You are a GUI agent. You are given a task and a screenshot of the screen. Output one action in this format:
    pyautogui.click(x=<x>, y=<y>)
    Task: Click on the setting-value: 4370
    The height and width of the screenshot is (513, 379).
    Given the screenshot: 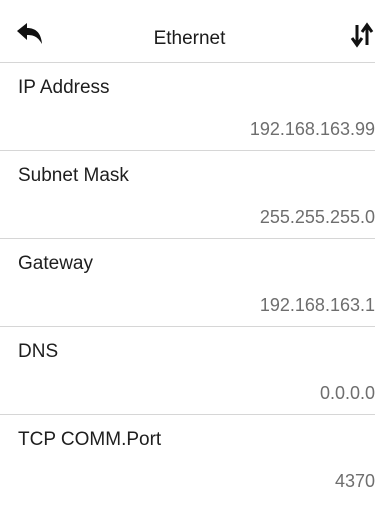 What is the action you would take?
    pyautogui.click(x=354, y=481)
    